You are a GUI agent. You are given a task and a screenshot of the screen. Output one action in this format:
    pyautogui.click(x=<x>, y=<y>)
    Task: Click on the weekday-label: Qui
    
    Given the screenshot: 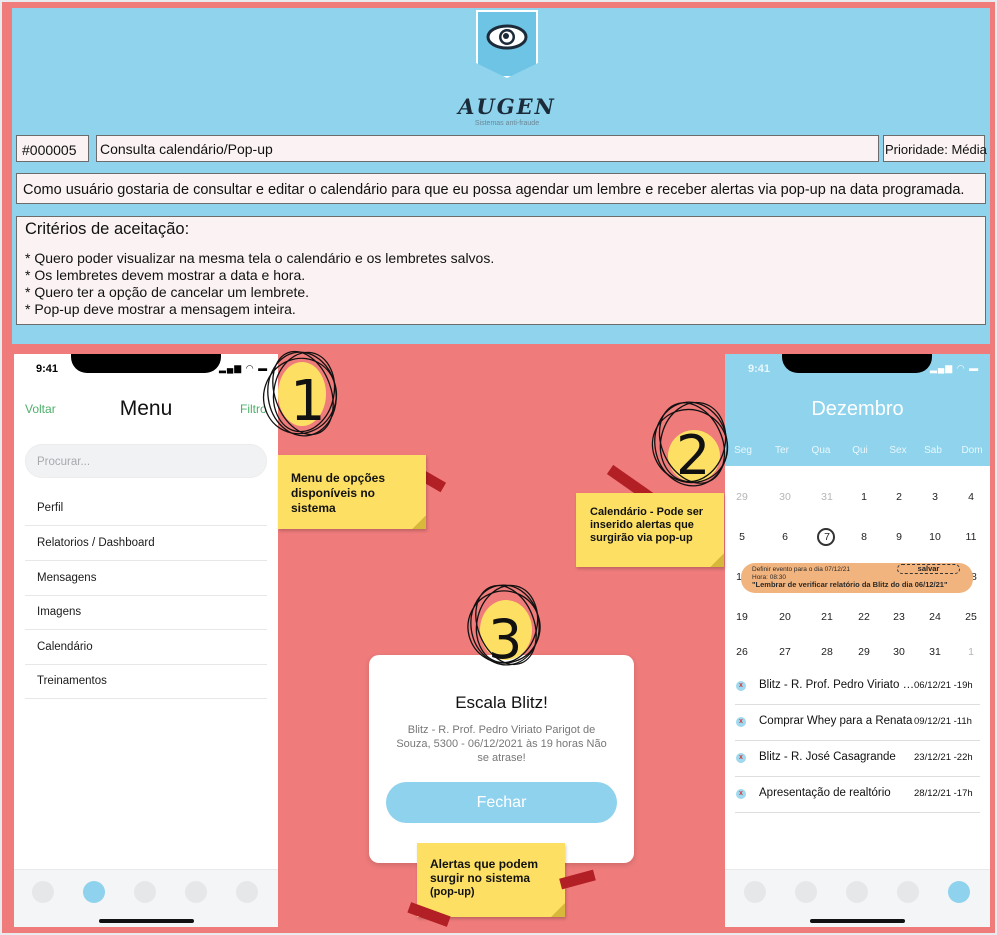 What is the action you would take?
    pyautogui.click(x=860, y=450)
    